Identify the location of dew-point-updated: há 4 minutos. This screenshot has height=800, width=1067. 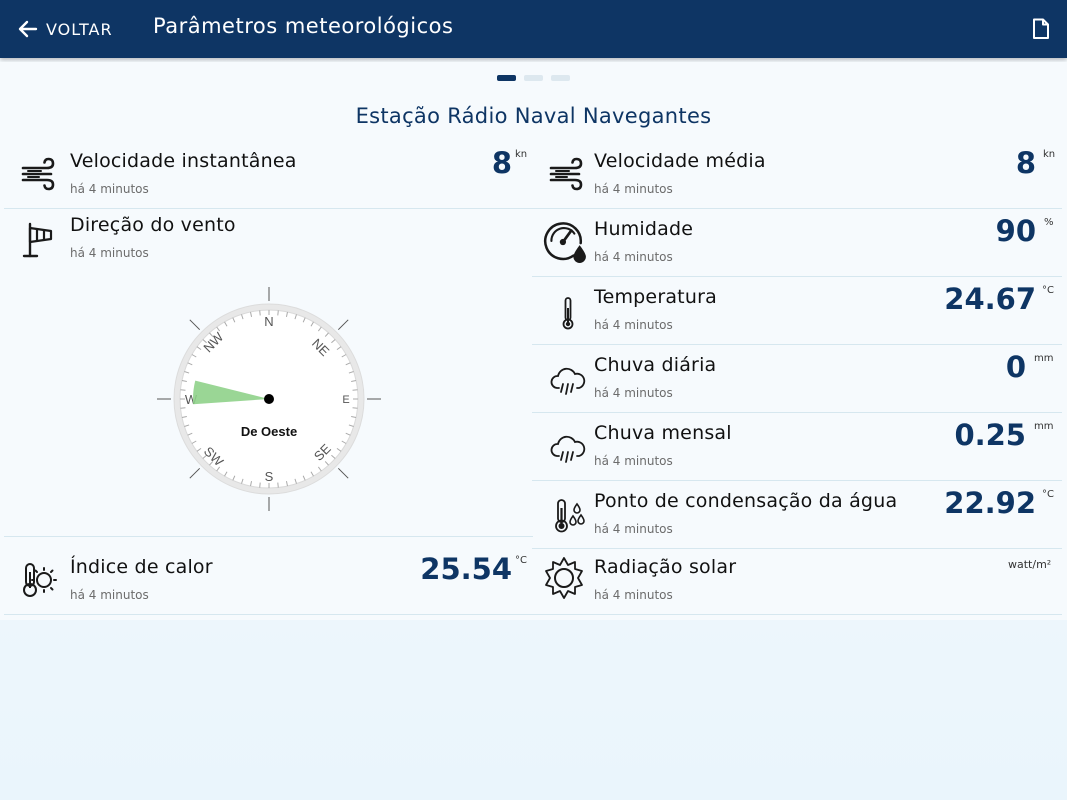
(633, 529).